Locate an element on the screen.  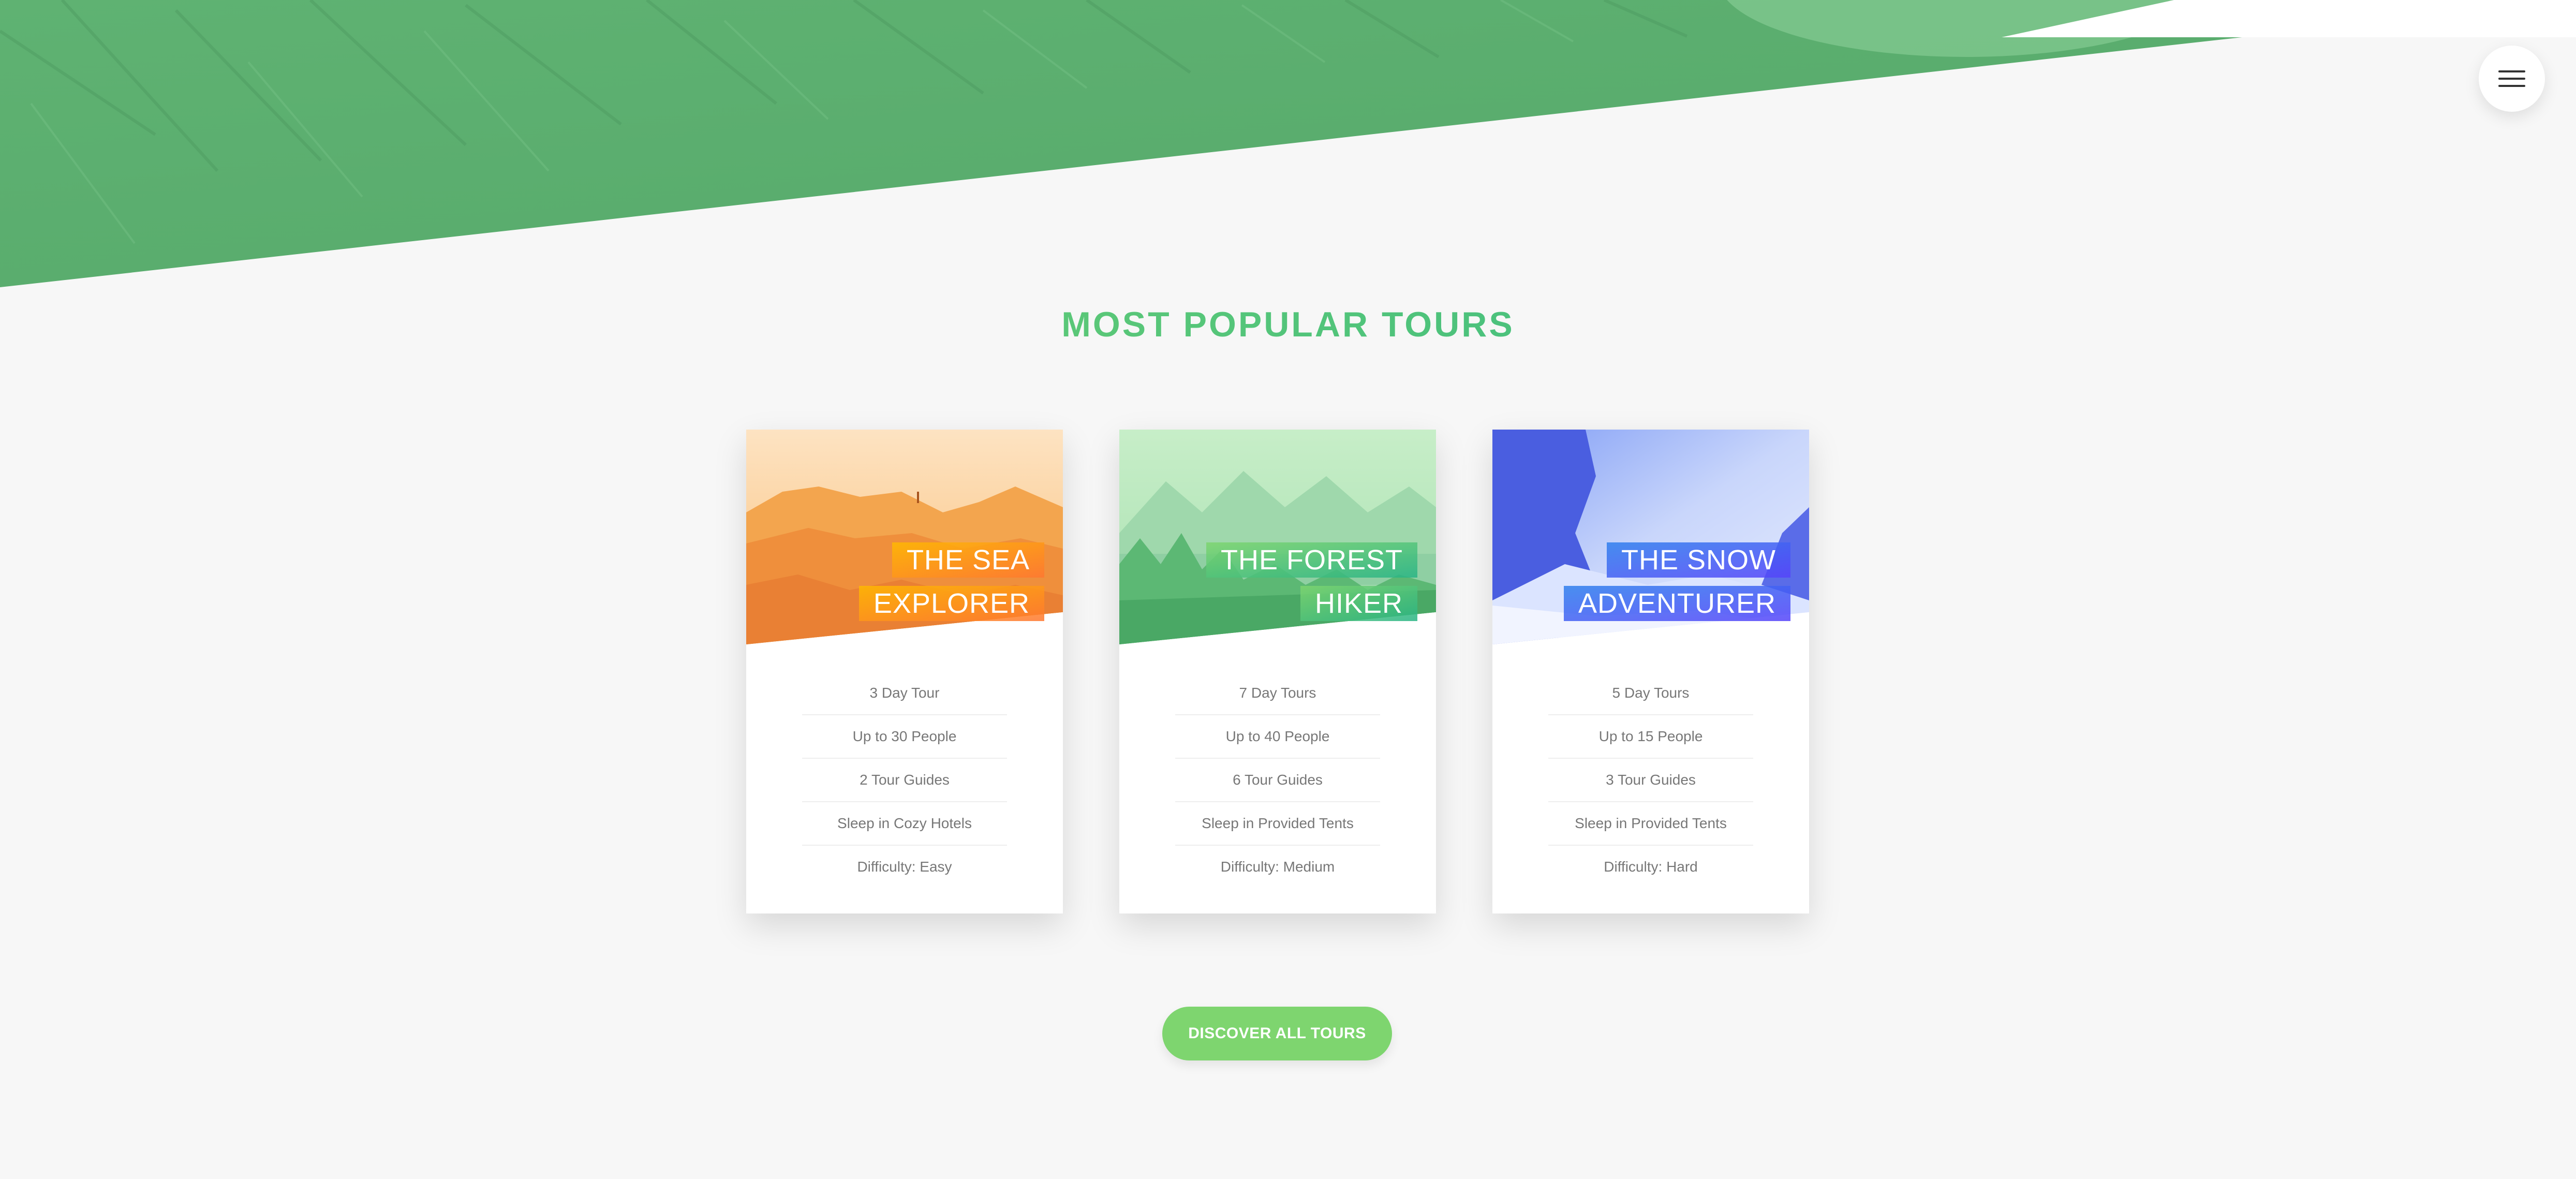
hero-white-strip is located at coordinates (2289, 18).